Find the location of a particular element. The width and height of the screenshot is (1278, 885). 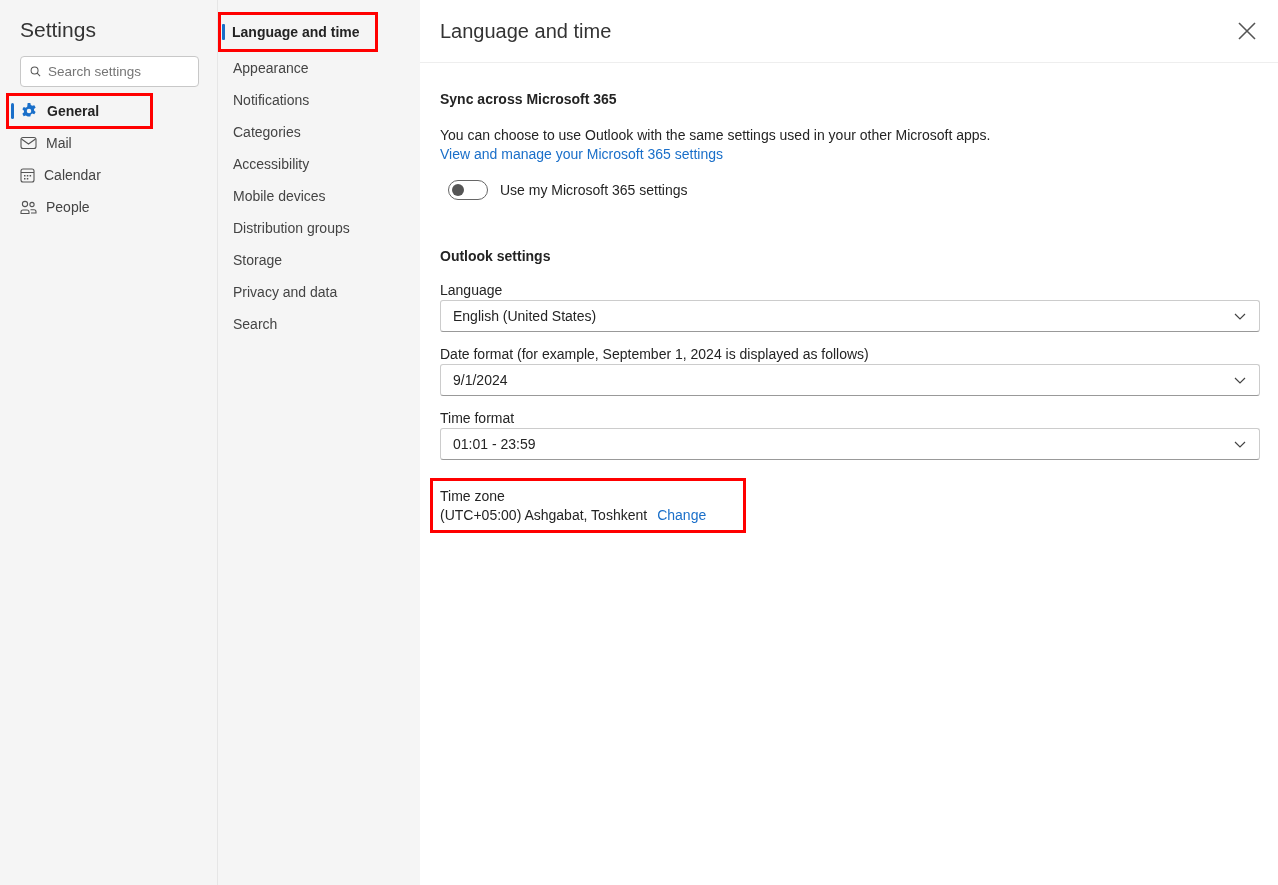

section-heading: Sync across Microsoft 365 is located at coordinates (529, 99).